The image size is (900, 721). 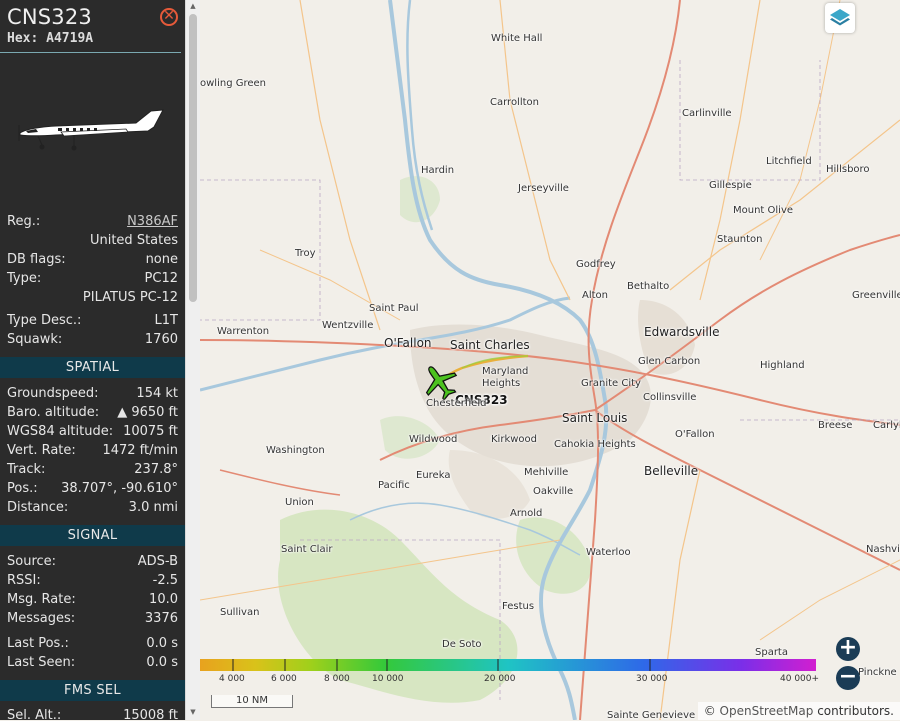 What do you see at coordinates (92, 619) in the screenshot?
I see `signal-row: Messages: 3376` at bounding box center [92, 619].